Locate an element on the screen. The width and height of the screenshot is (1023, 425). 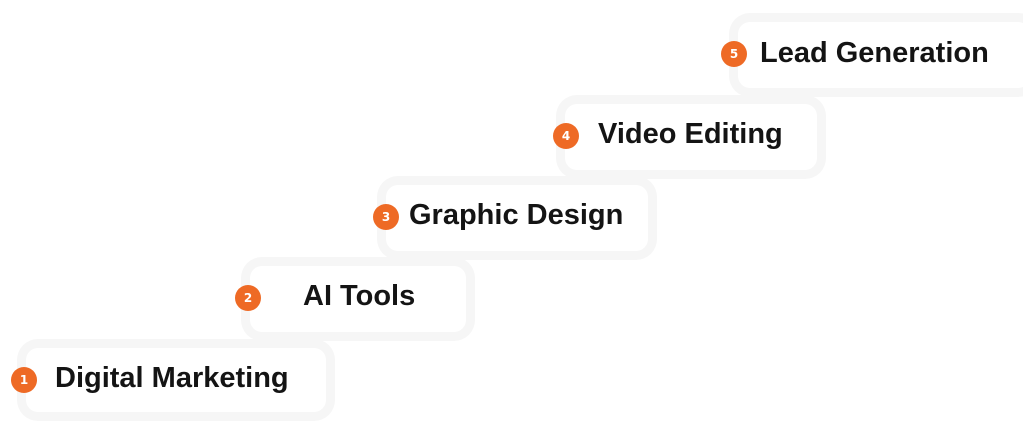
step-number-badge: 3 is located at coordinates (386, 217).